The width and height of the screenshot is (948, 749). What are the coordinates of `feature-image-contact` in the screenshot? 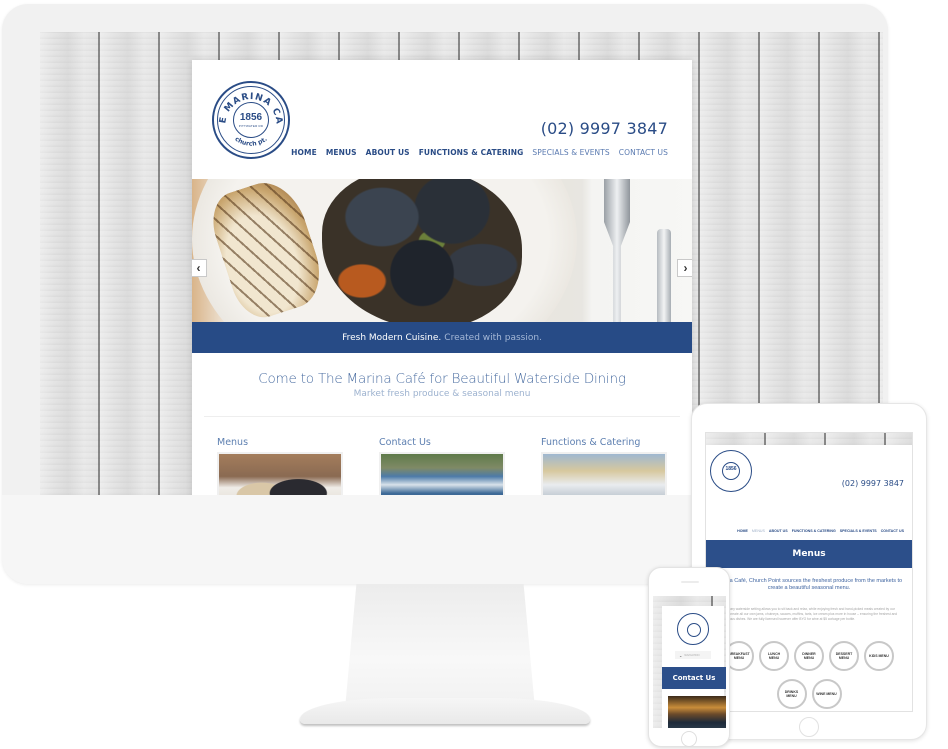 It's located at (442, 473).